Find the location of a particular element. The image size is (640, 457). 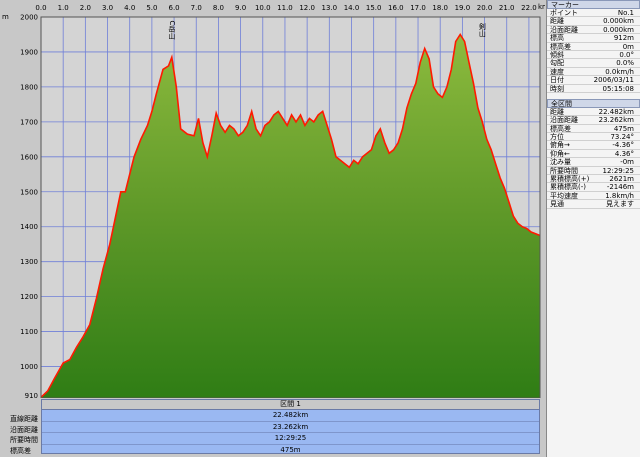

panel-key: 累積標高(-) is located at coordinates (568, 187).